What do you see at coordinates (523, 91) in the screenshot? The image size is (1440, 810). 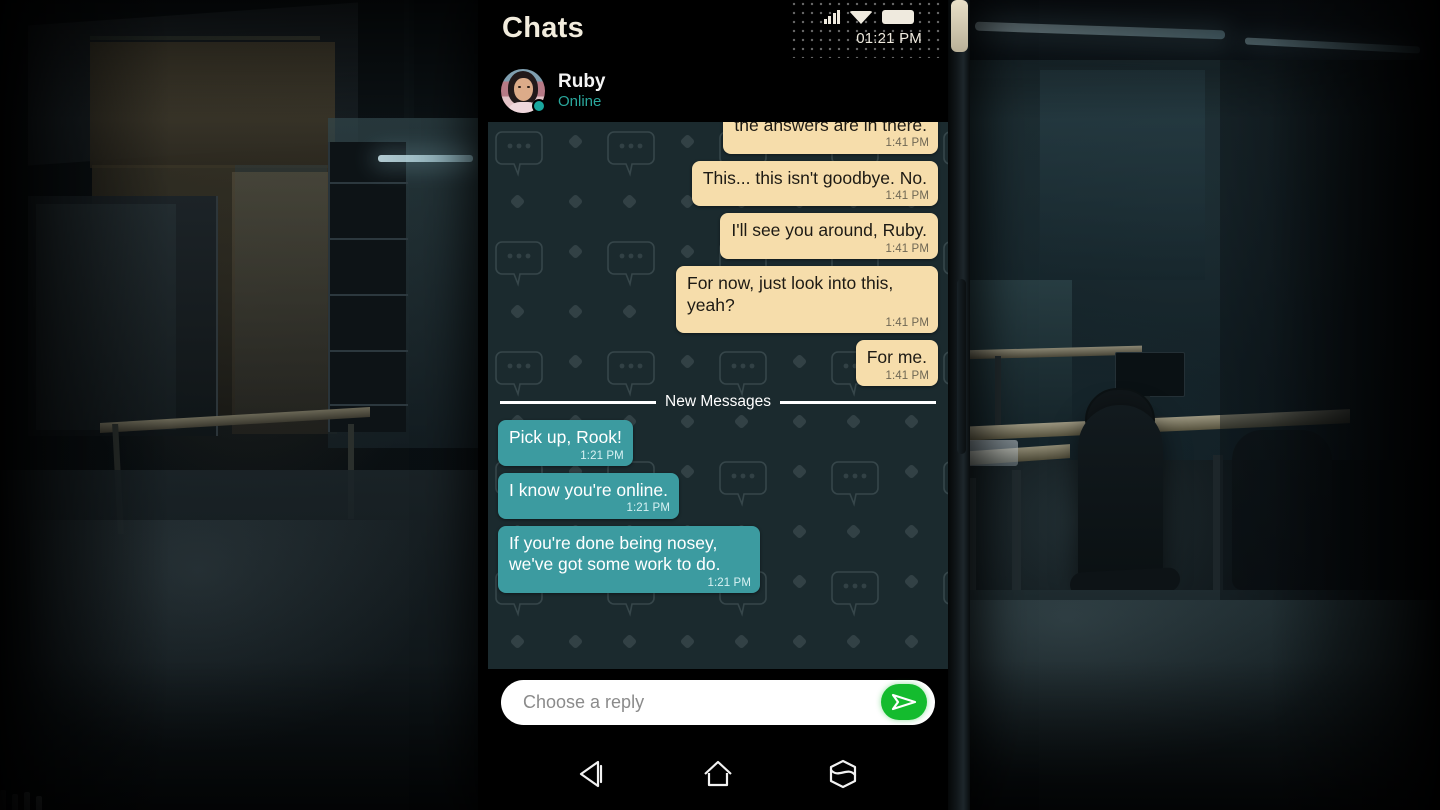 I see `avatar` at bounding box center [523, 91].